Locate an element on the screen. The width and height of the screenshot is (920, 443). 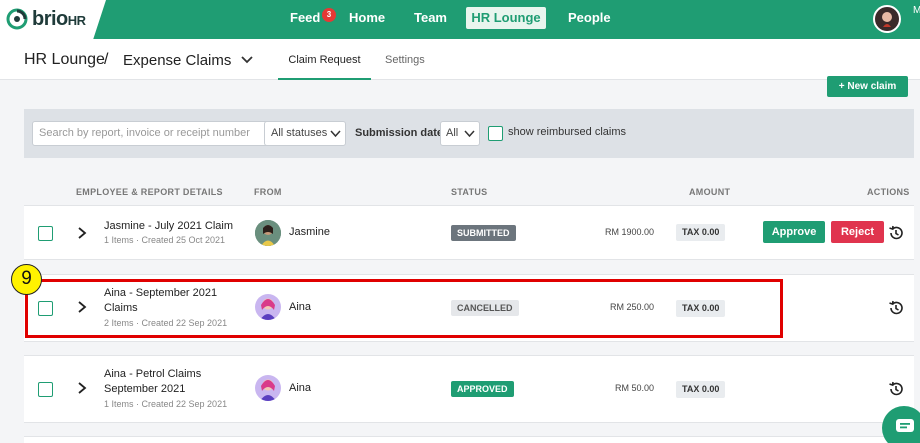
chat-button is located at coordinates (901, 424).